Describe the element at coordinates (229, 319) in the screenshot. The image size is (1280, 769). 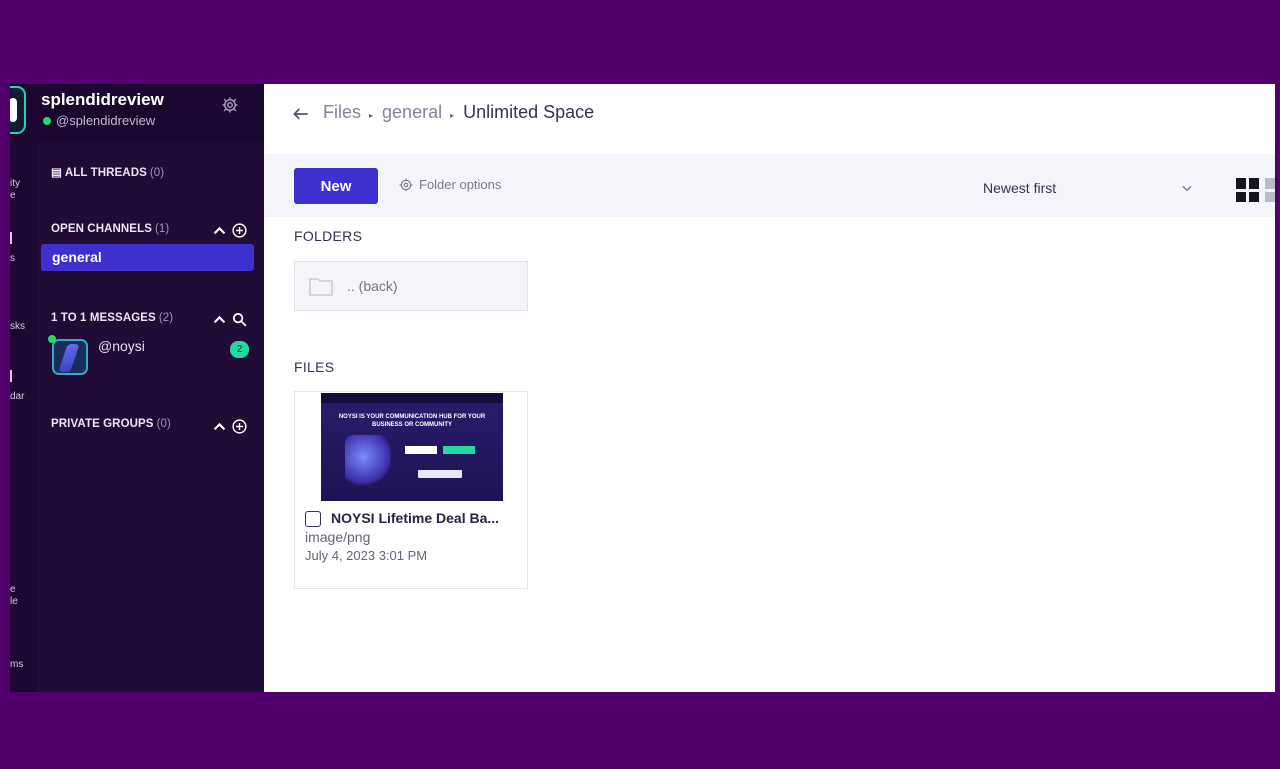
I see `direct-messages-actions` at that location.